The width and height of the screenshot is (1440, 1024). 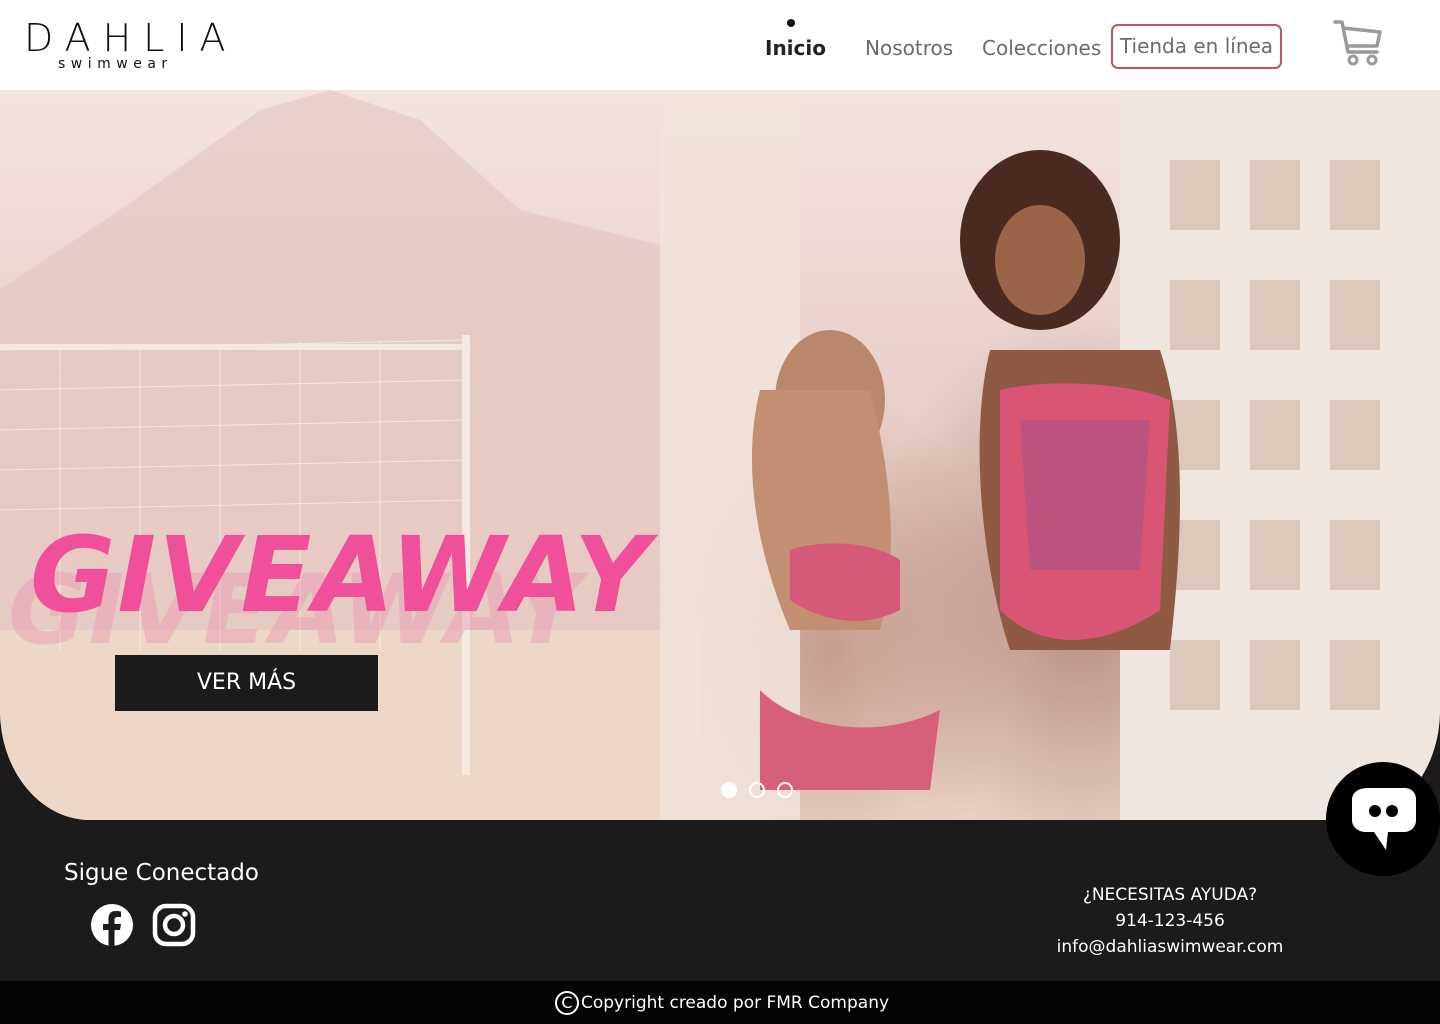 I want to click on brand-logo: DAHLIA swimwear, so click(x=125, y=46).